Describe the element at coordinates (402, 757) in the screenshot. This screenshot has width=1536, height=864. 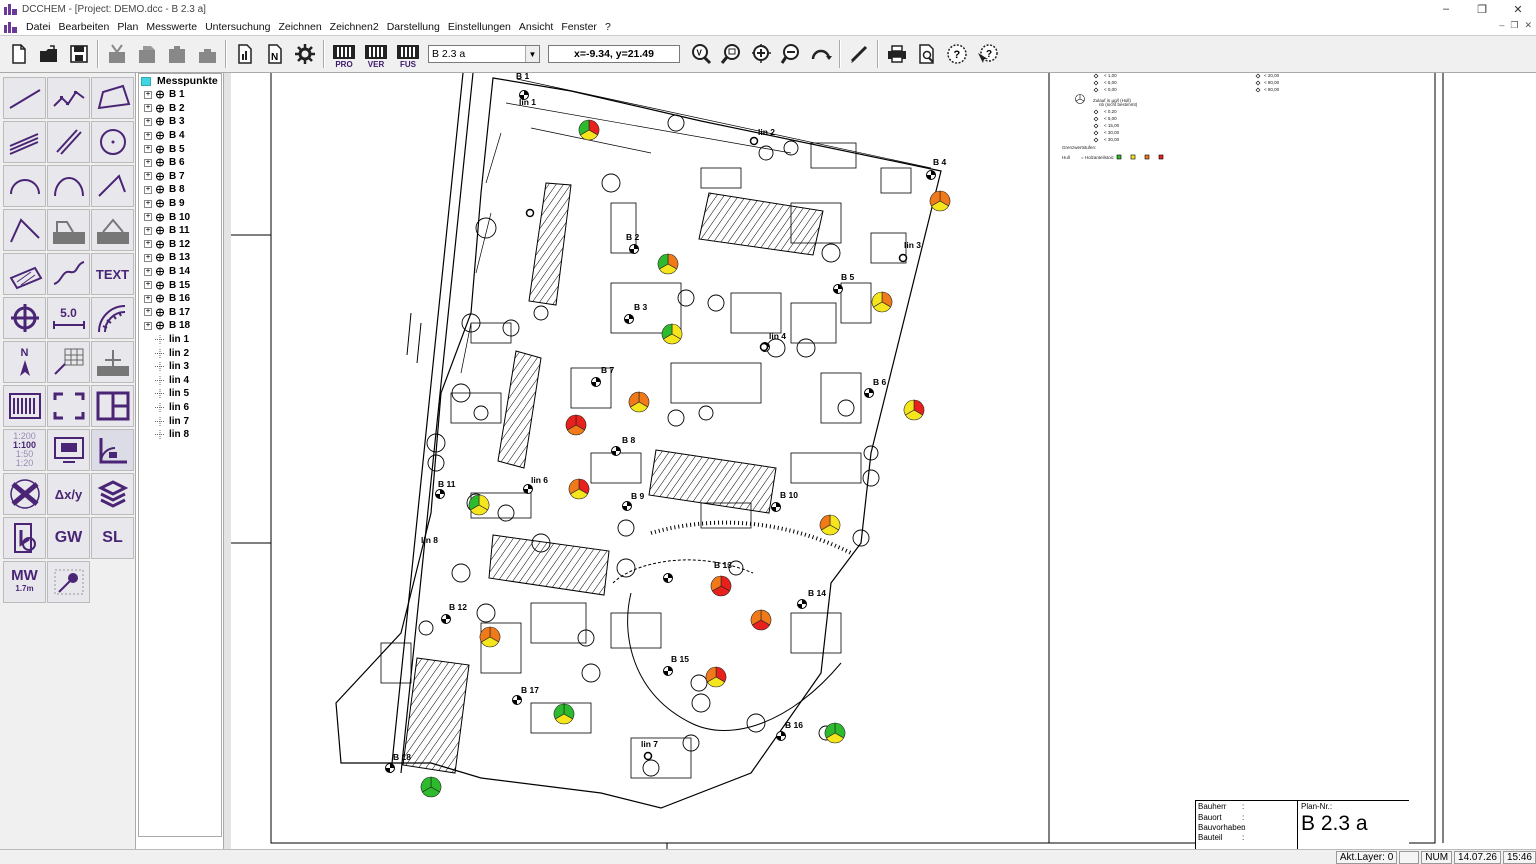
I see `plan-label-b18: B 18` at that location.